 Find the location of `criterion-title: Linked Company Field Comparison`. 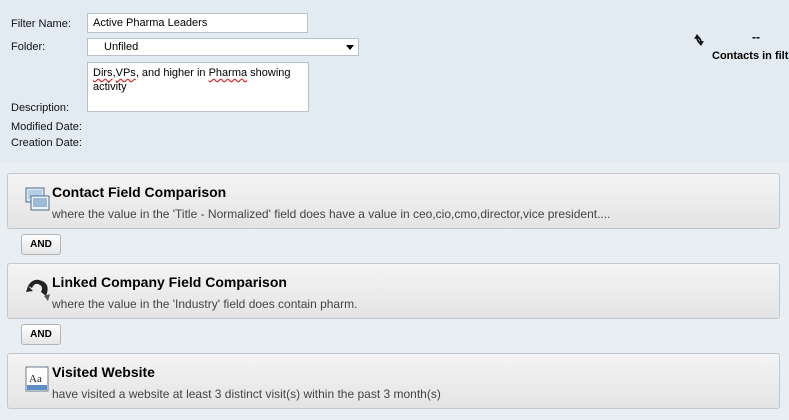

criterion-title: Linked Company Field Comparison is located at coordinates (169, 282).